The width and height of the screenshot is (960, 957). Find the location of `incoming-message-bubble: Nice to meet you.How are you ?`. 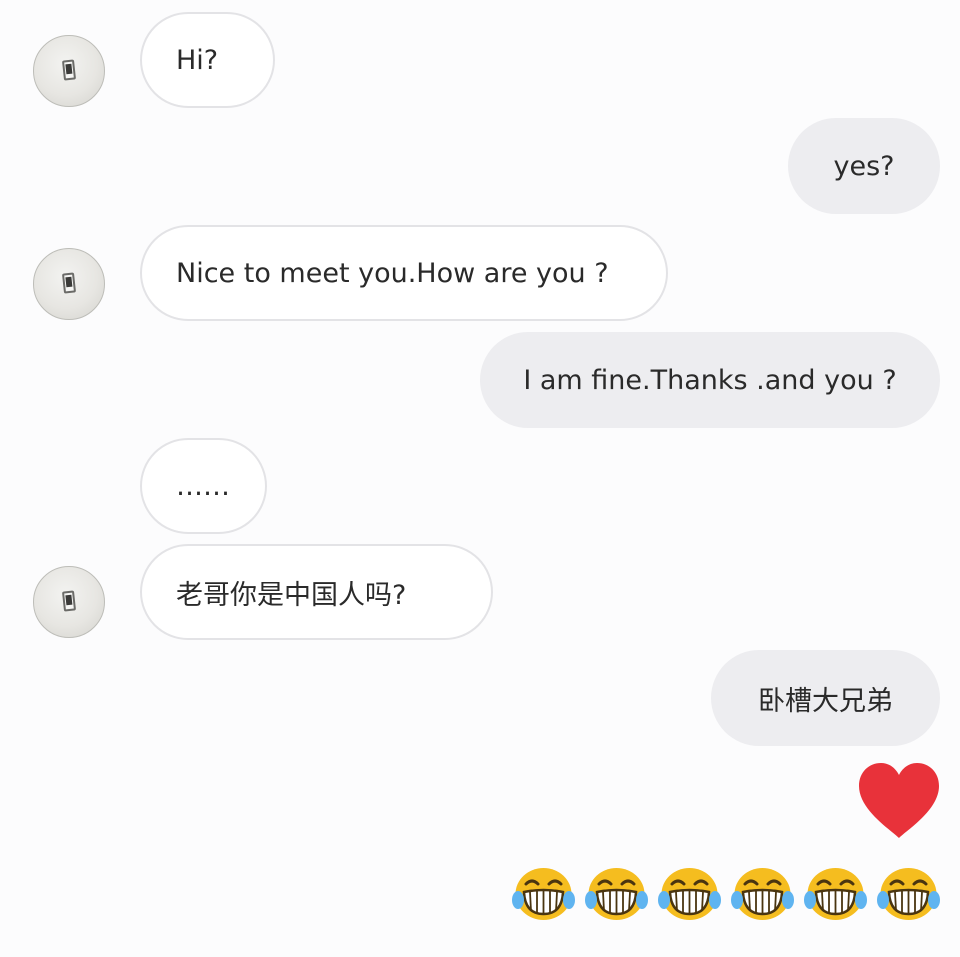

incoming-message-bubble: Nice to meet you.How are you ? is located at coordinates (404, 273).